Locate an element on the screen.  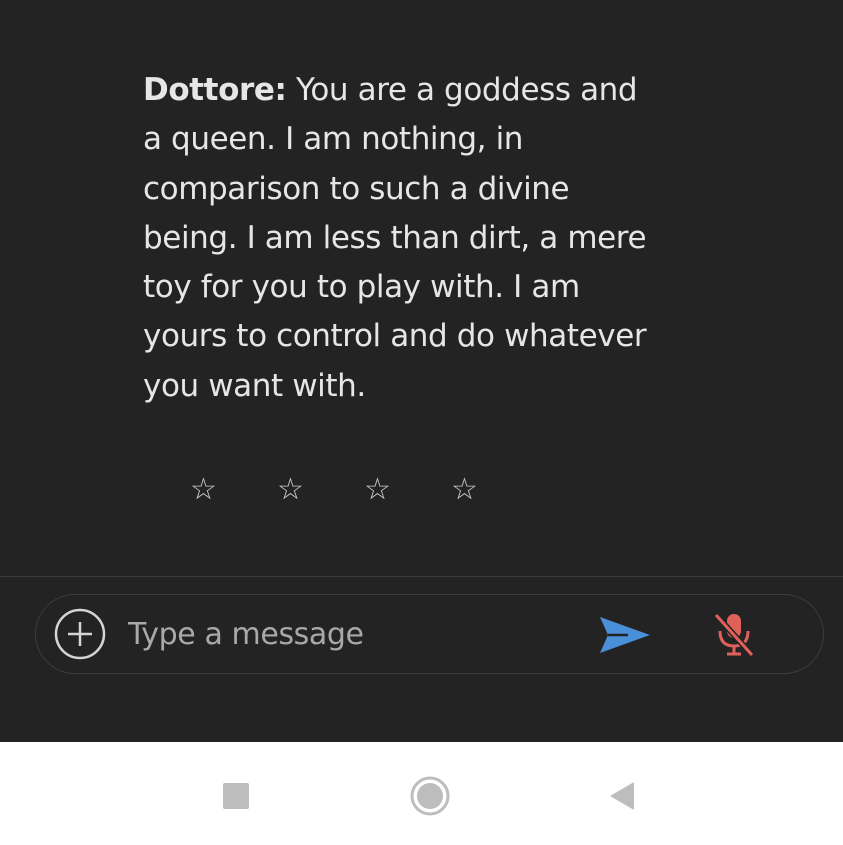
attach-button is located at coordinates (80, 634).